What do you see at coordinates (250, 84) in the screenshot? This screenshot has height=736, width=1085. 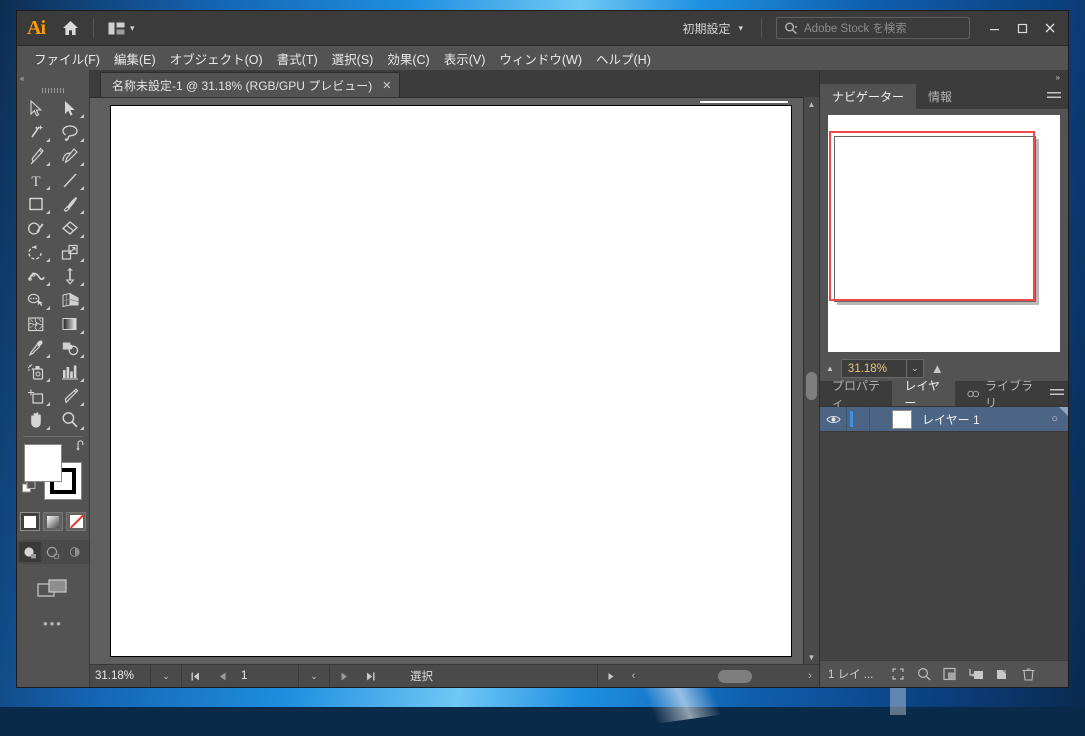 I see `document-tab: 名称未設定-1 @ 31.18% (RGB/GPU プレビュー) ✕` at bounding box center [250, 84].